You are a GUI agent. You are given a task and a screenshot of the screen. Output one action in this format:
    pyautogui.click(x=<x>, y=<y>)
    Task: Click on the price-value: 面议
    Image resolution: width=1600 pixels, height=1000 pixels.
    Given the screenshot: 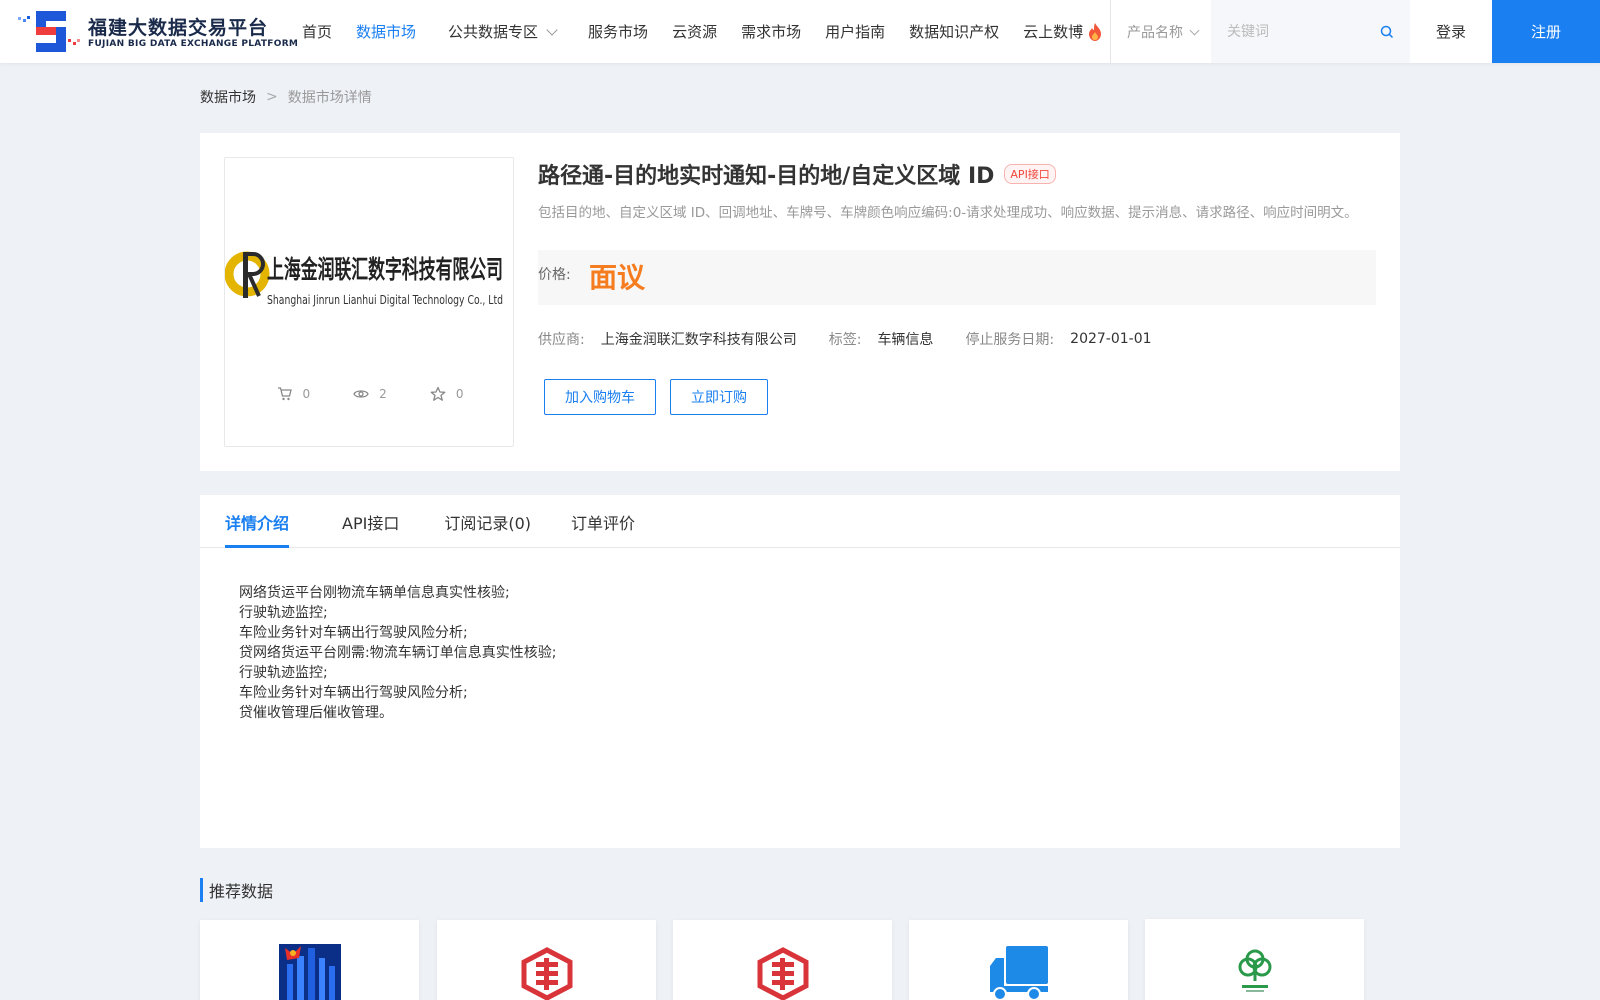 What is the action you would take?
    pyautogui.click(x=617, y=277)
    